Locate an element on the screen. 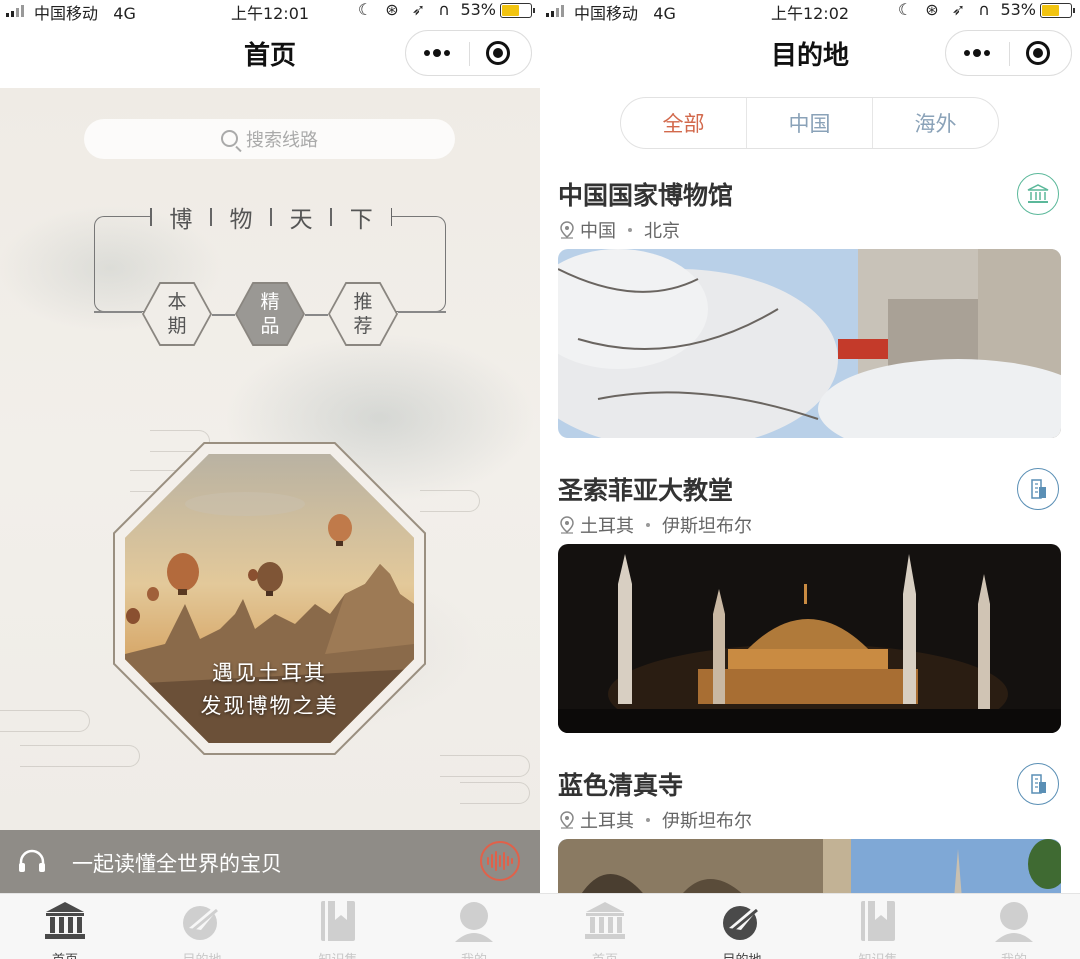 The width and height of the screenshot is (1080, 959). audio-wave-button is located at coordinates (500, 861).